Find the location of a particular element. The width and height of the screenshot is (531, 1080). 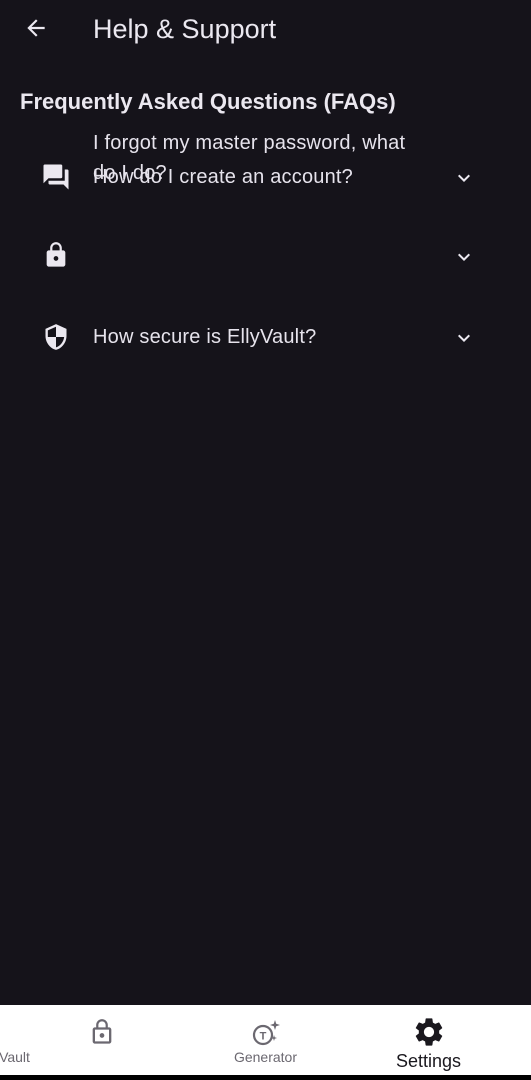

nav-item-settings: Settings is located at coordinates (428, 1040).